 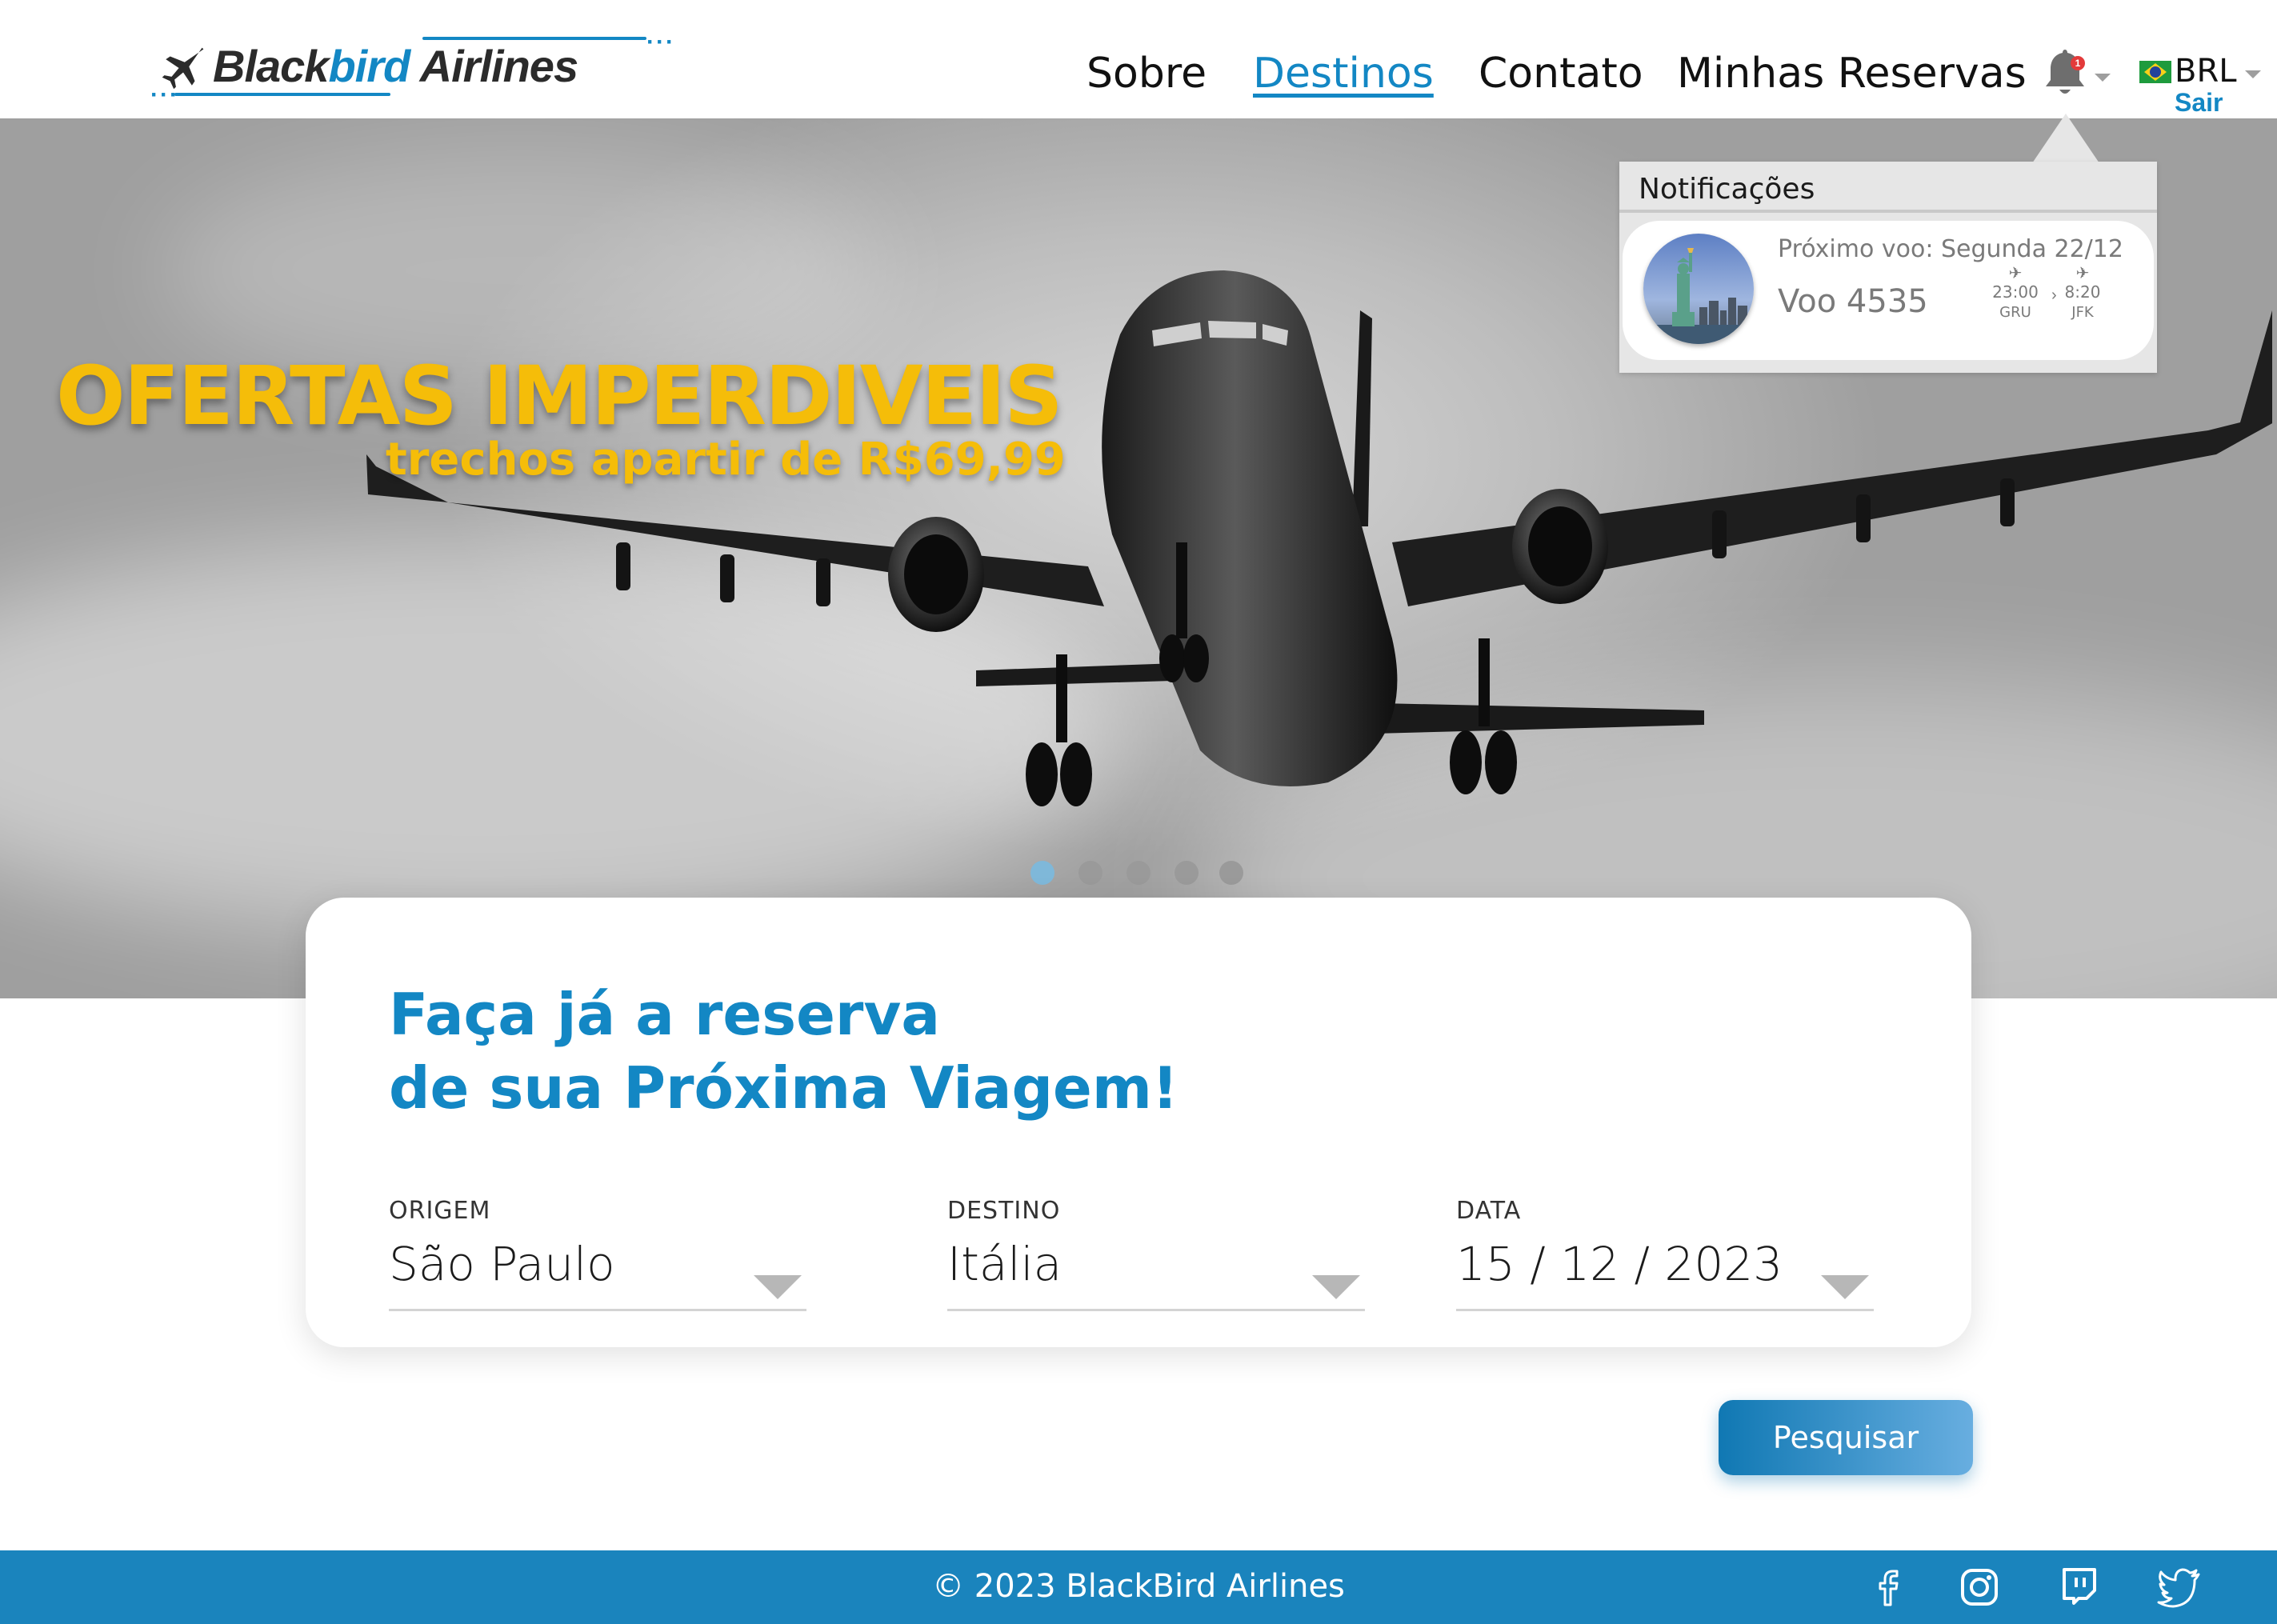 I want to click on bell-icon, so click(x=2065, y=72).